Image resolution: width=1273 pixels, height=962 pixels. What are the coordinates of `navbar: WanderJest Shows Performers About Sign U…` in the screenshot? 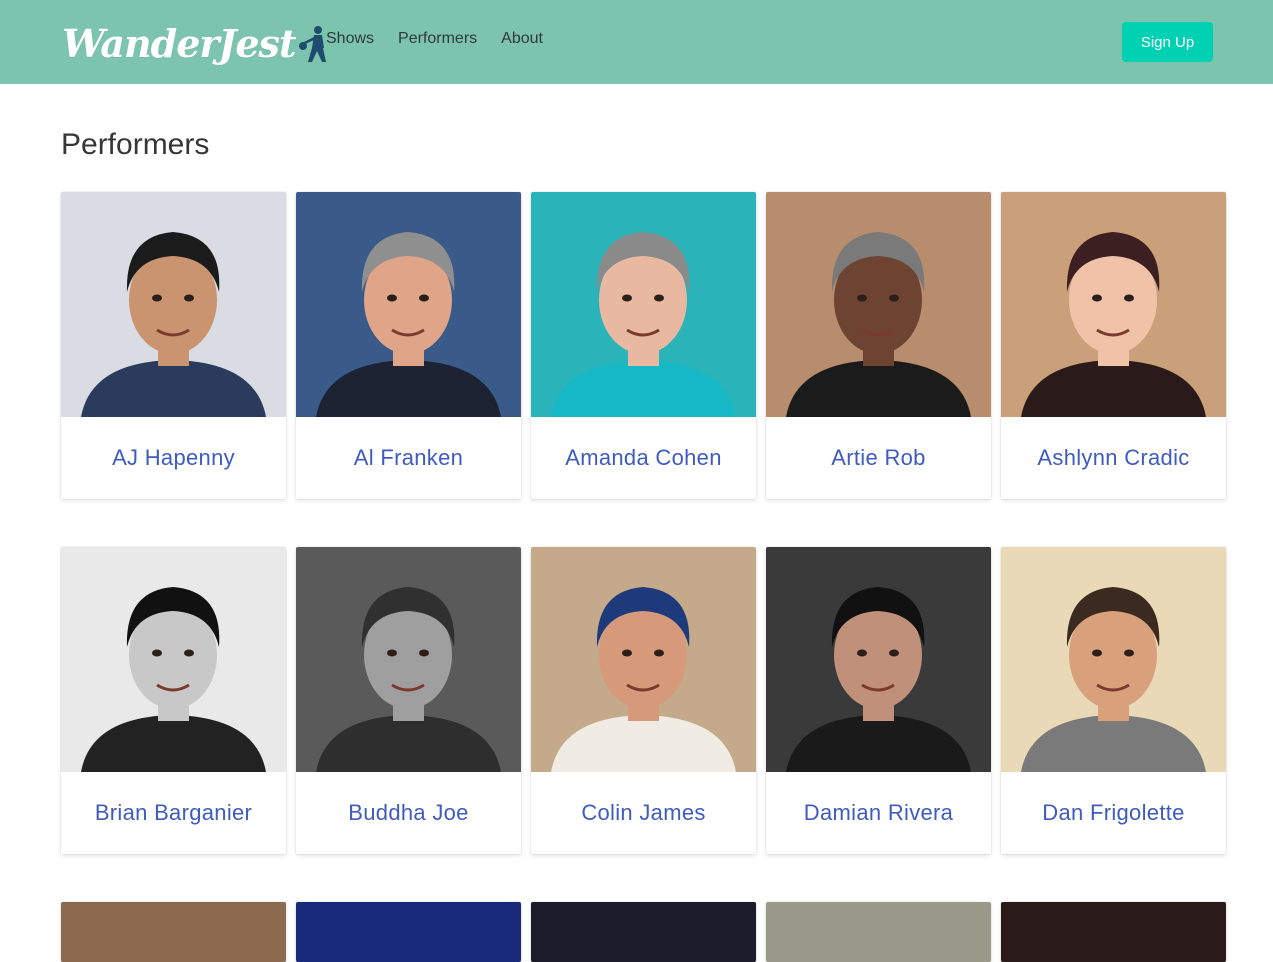 It's located at (636, 42).